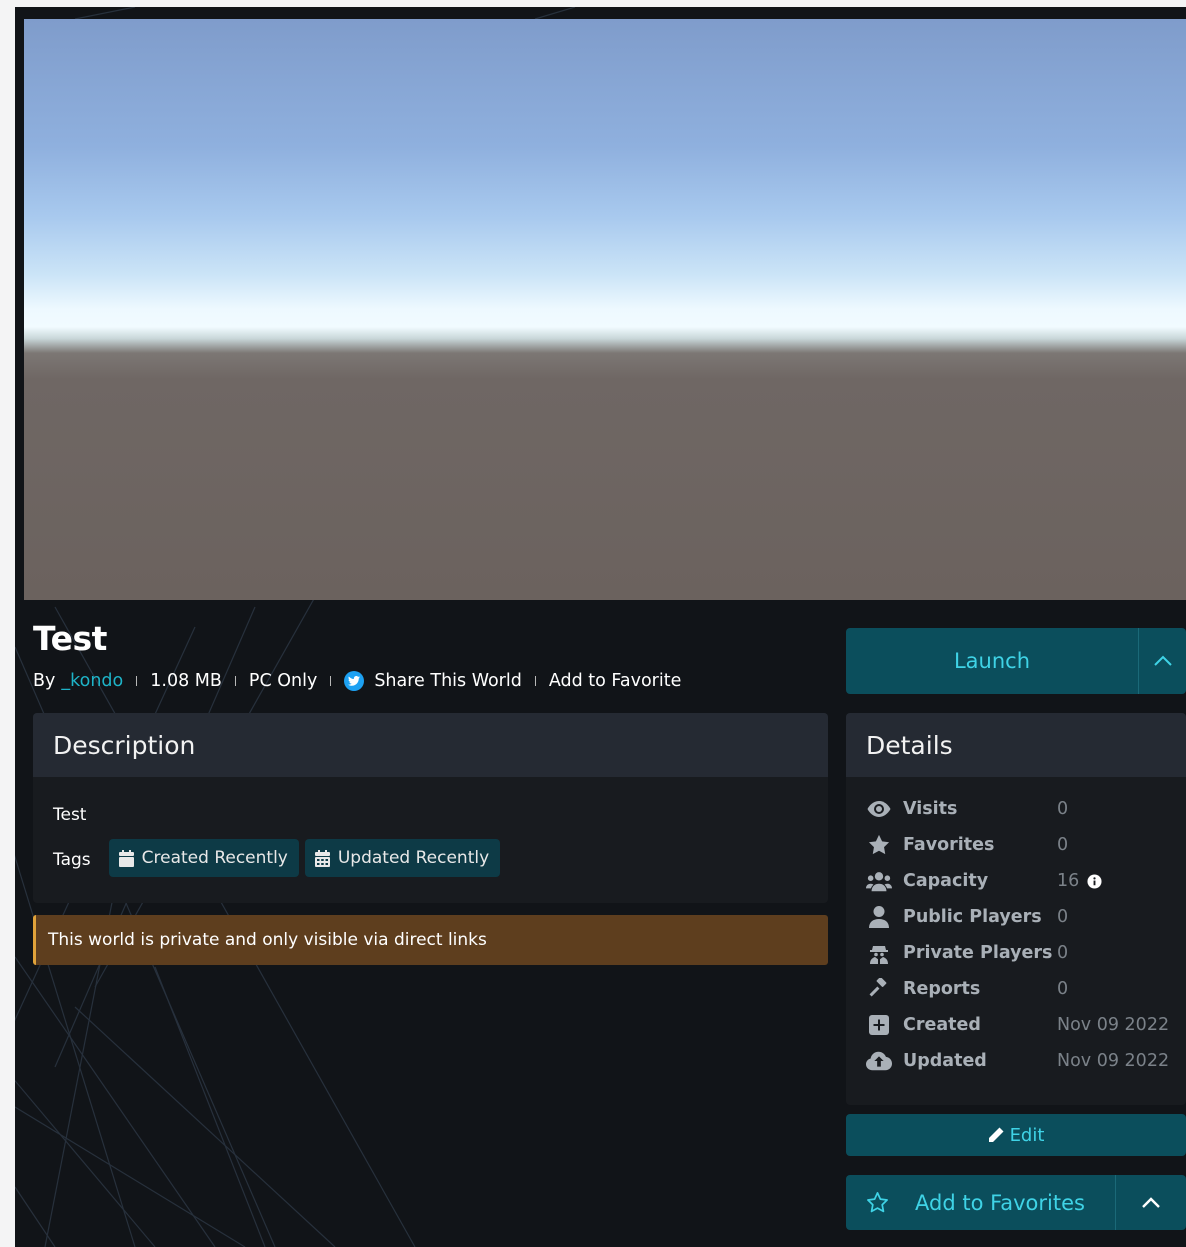 This screenshot has height=1247, width=1186. What do you see at coordinates (70, 815) in the screenshot?
I see `description-text: Test` at bounding box center [70, 815].